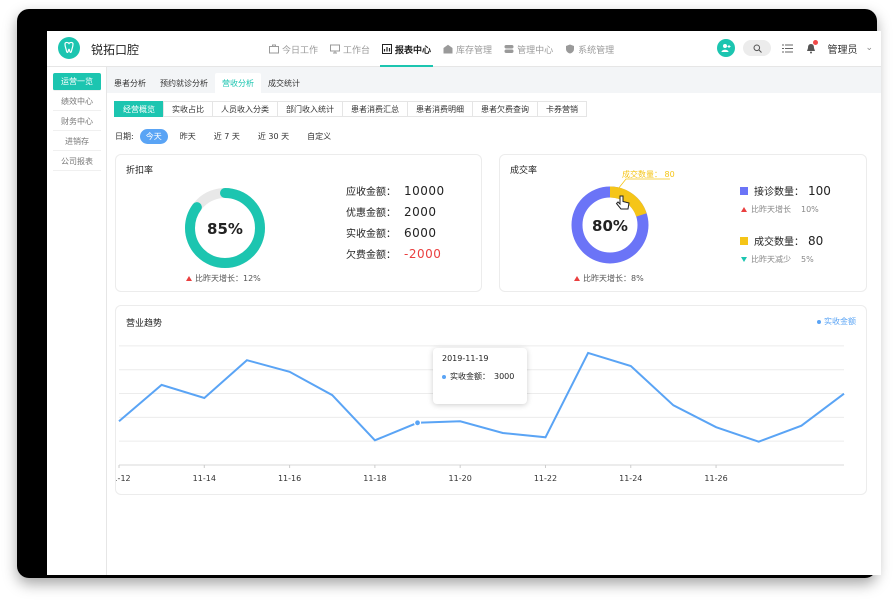 The image size is (894, 602). I want to click on subtab-1: 实收占比, so click(188, 109).